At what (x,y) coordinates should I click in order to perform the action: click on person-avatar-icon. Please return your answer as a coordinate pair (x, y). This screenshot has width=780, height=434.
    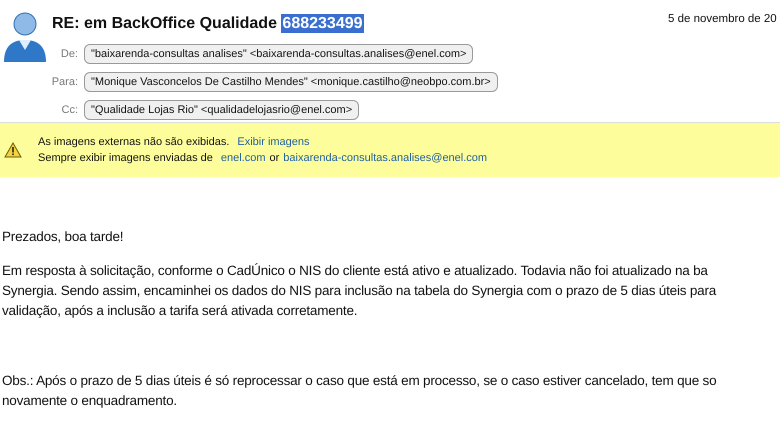
    Looking at the image, I should click on (25, 36).